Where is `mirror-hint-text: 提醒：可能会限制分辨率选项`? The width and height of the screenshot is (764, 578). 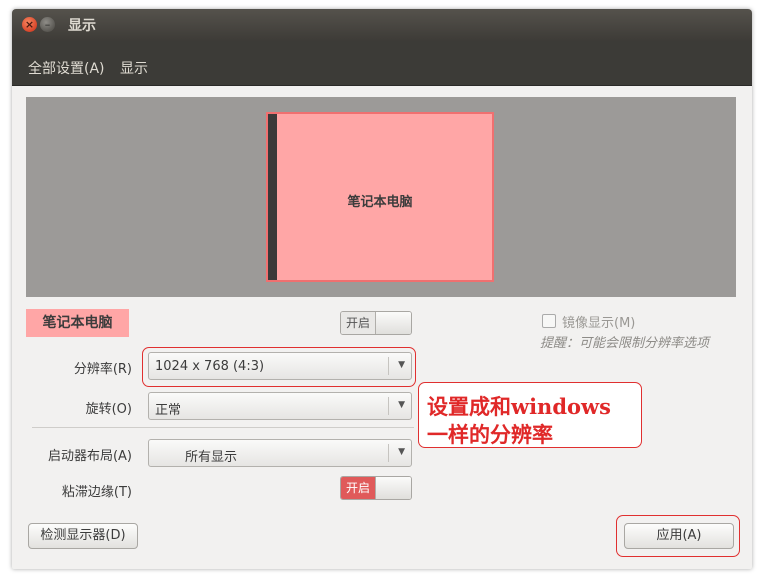
mirror-hint-text: 提醒：可能会限制分辨率选项 is located at coordinates (625, 343).